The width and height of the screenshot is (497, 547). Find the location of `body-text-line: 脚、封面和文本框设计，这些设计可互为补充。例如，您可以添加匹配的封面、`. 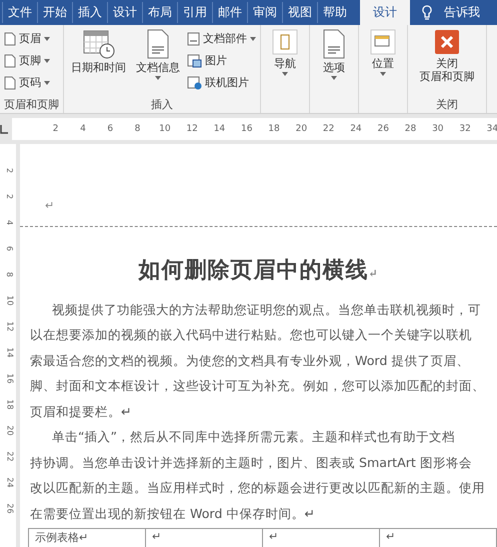

body-text-line: 脚、封面和文本框设计，这些设计可互为补充。例如，您可以添加匹配的封面、 is located at coordinates (257, 386).